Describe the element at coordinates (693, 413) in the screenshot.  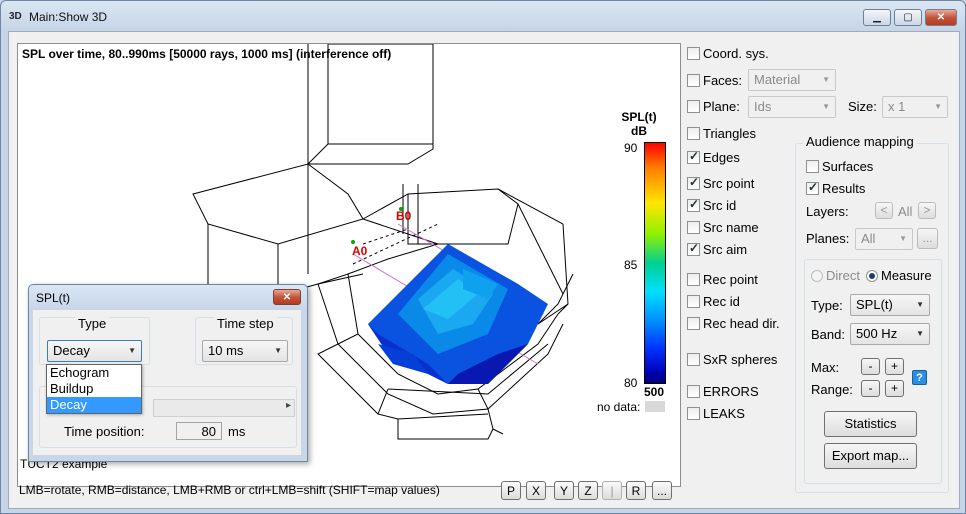
I see `leaks-checkbox` at that location.